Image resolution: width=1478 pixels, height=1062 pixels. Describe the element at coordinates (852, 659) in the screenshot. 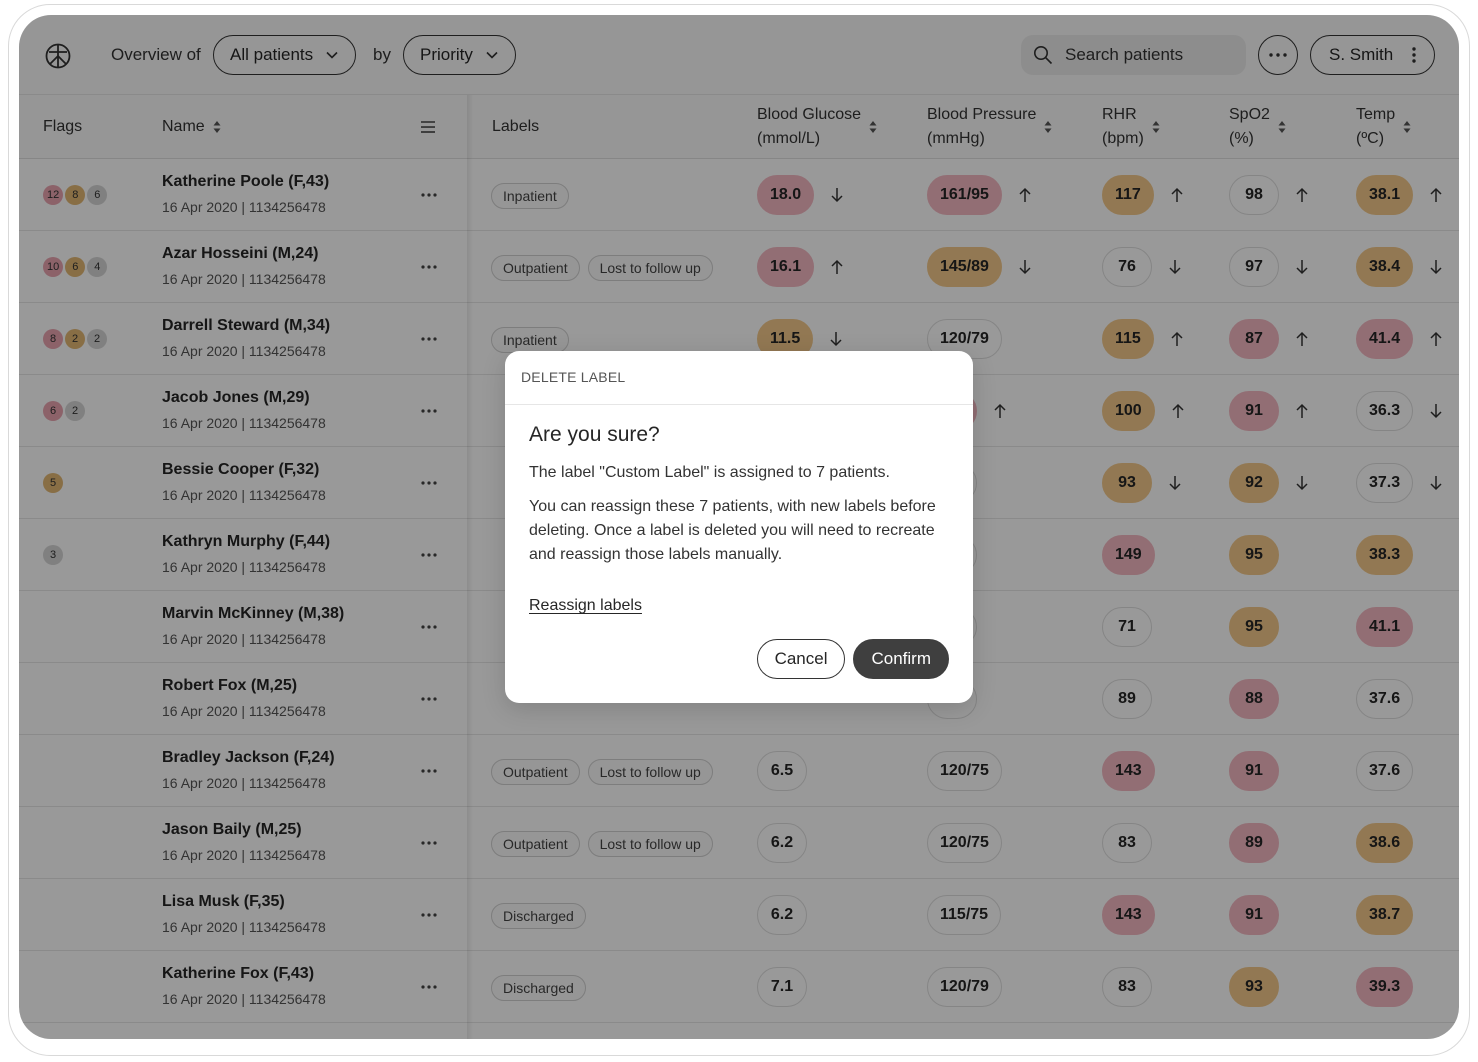

I see `dialog-actions: Cancel Confirm` at that location.